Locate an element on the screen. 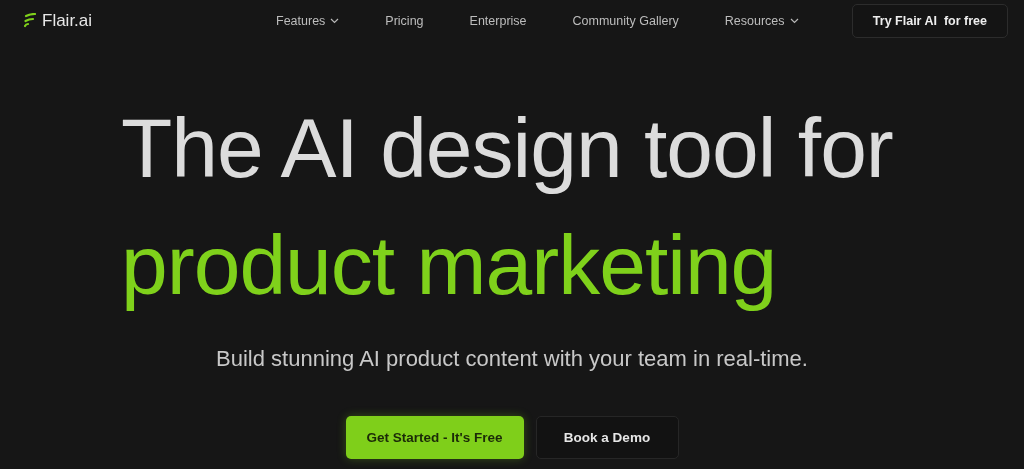 The image size is (1024, 469). nav-link: Pricing is located at coordinates (404, 21).